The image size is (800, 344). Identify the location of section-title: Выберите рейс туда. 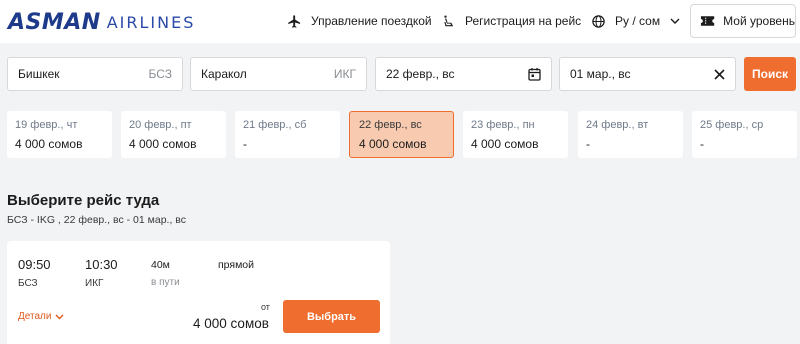
(83, 200).